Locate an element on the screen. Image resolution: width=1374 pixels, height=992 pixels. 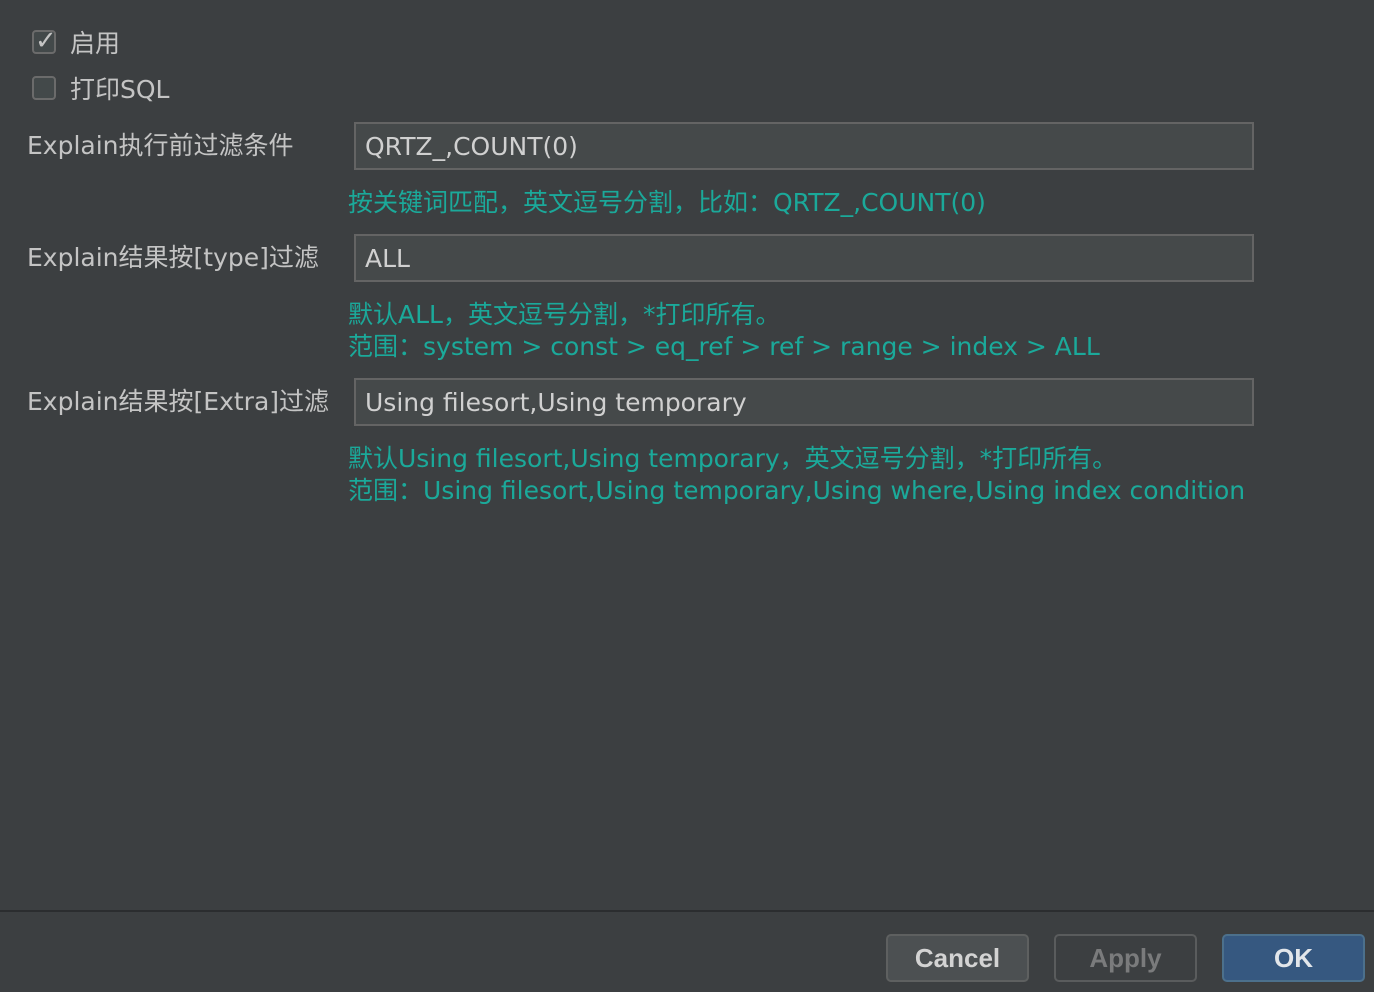
enable-option: ✓ 启用 is located at coordinates (76, 42).